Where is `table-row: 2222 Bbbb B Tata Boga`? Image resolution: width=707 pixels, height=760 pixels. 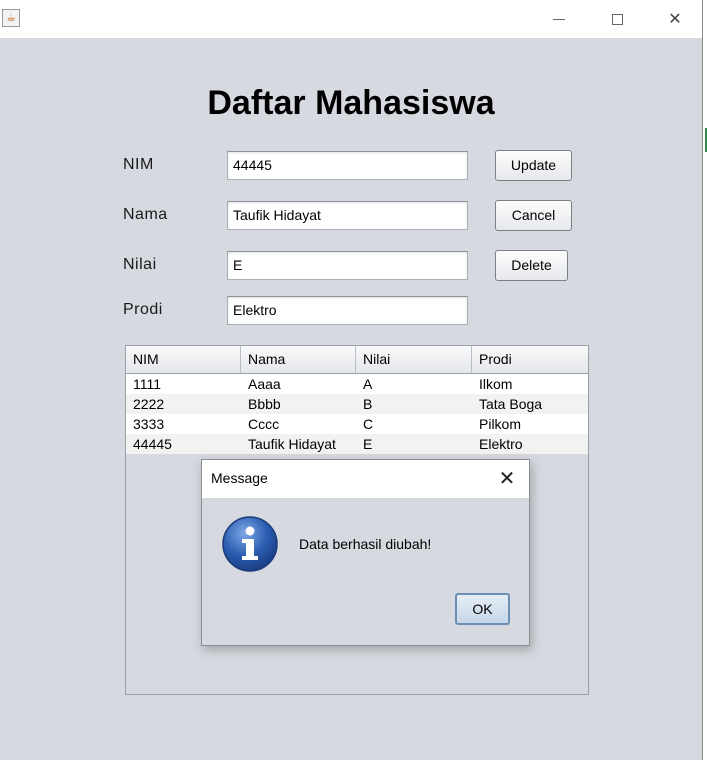 table-row: 2222 Bbbb B Tata Boga is located at coordinates (357, 404).